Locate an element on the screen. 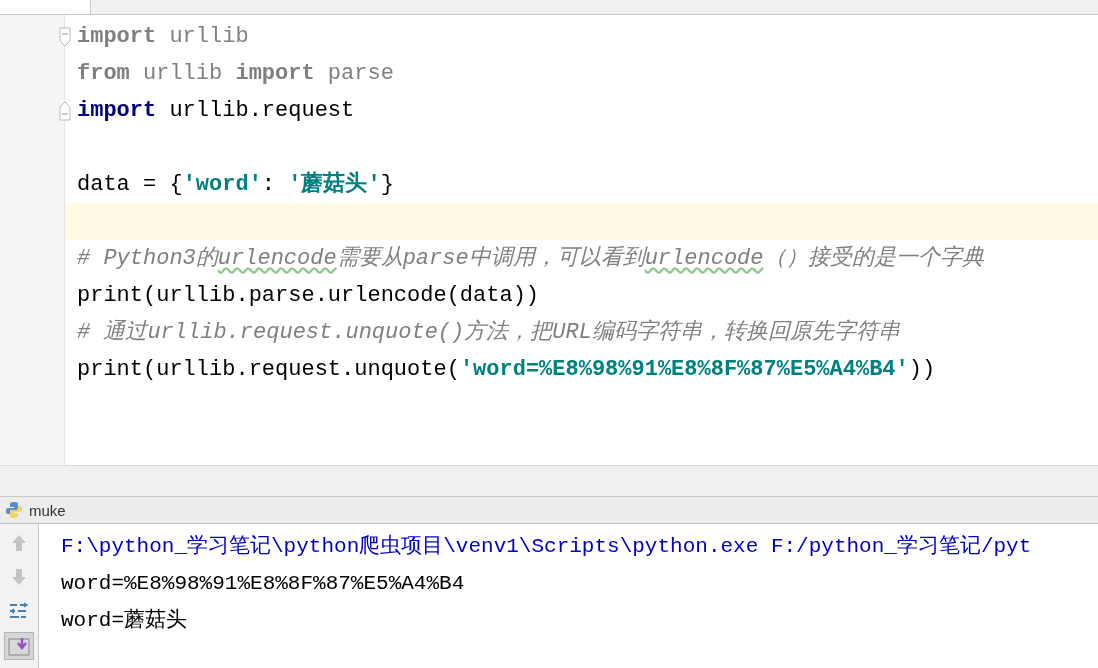 The image size is (1098, 668). run-tab: muke is located at coordinates (33, 510).